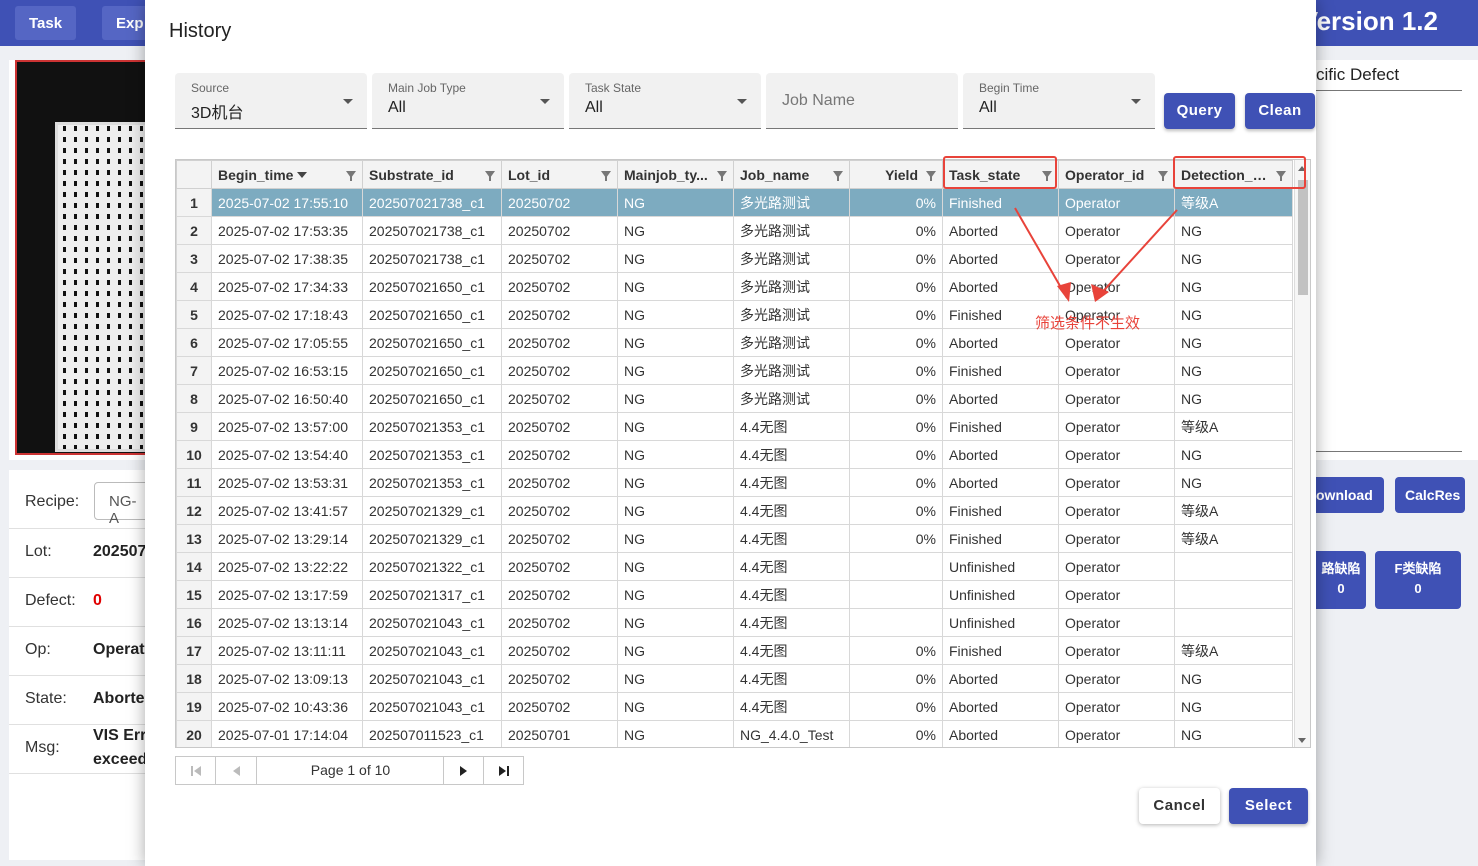 This screenshot has width=1478, height=866. I want to click on cell-row-number: 8, so click(194, 398).